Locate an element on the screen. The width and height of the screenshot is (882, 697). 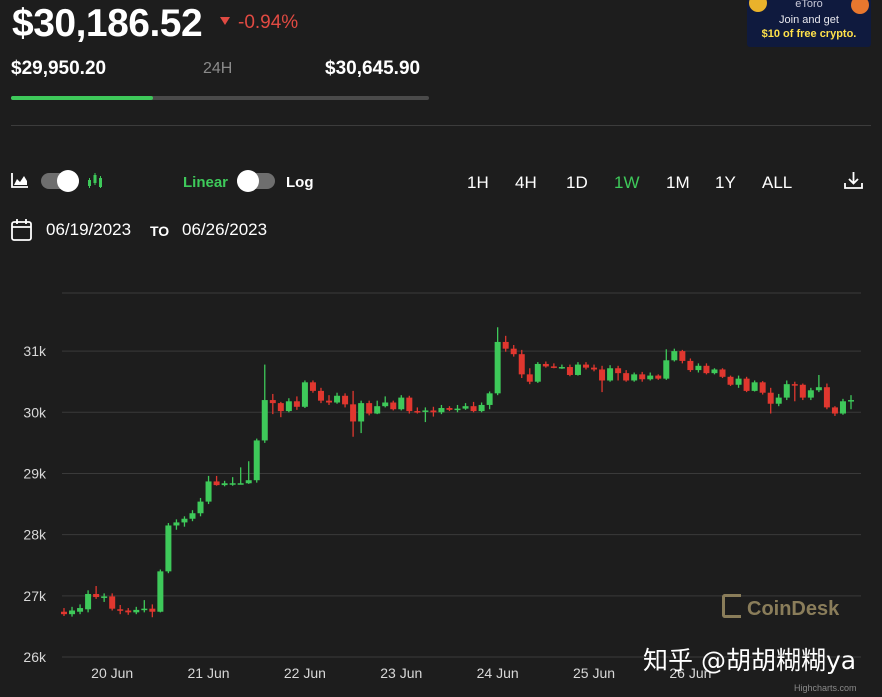
y-tick-label: 29k is located at coordinates (35, 473).